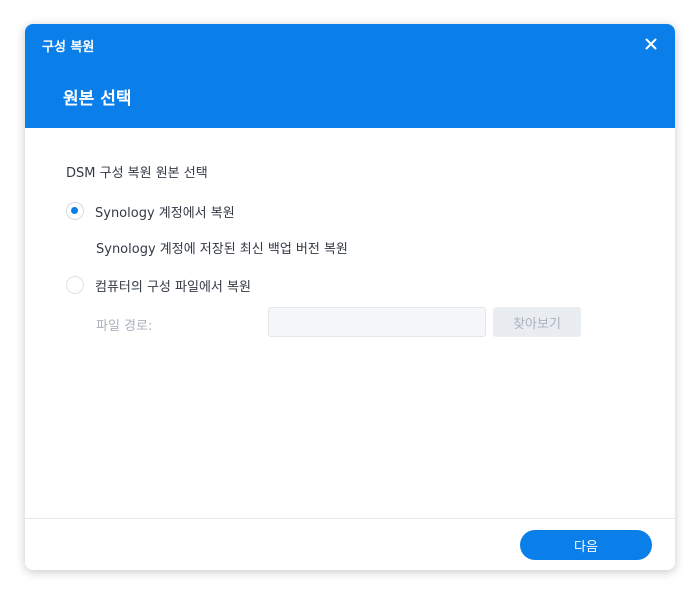 The width and height of the screenshot is (700, 594). What do you see at coordinates (75, 211) in the screenshot?
I see `radio-synology-account` at bounding box center [75, 211].